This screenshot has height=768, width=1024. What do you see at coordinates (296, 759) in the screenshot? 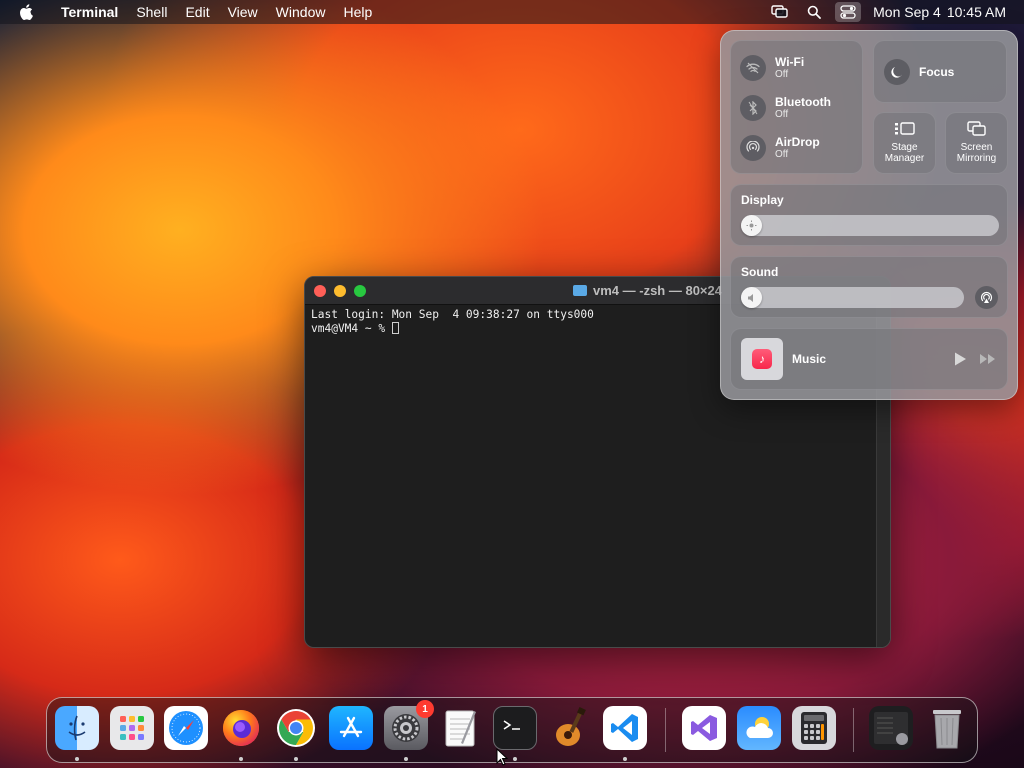
I see `dock-chrome-running-dot` at bounding box center [296, 759].